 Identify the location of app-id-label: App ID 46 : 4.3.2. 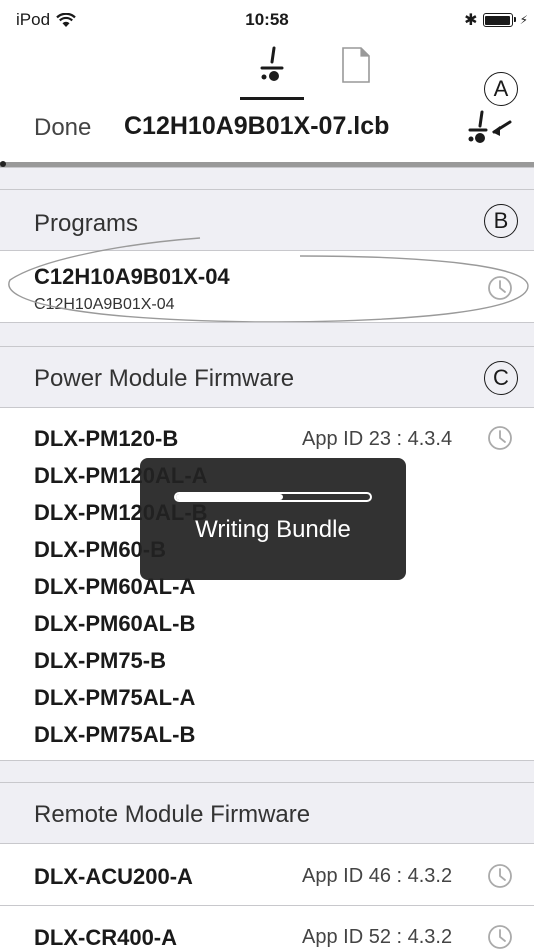
(377, 876).